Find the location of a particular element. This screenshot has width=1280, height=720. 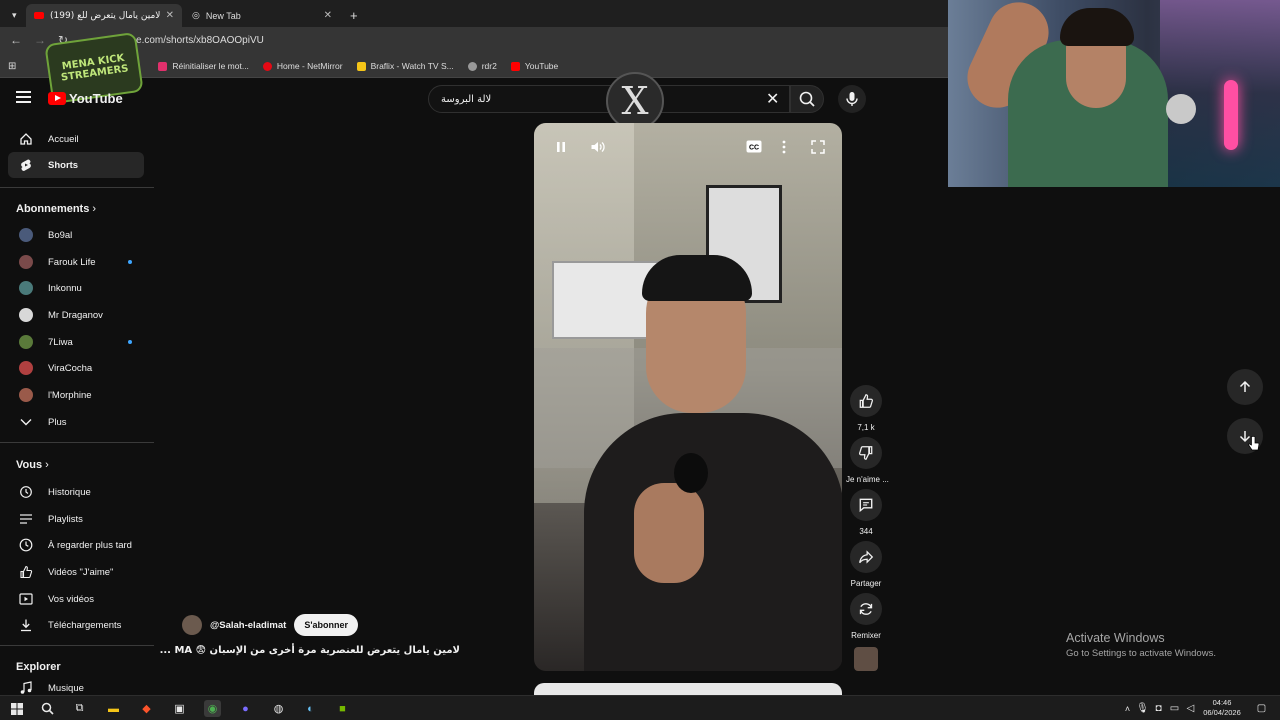

subscribe-button: S'abonner is located at coordinates (326, 625).